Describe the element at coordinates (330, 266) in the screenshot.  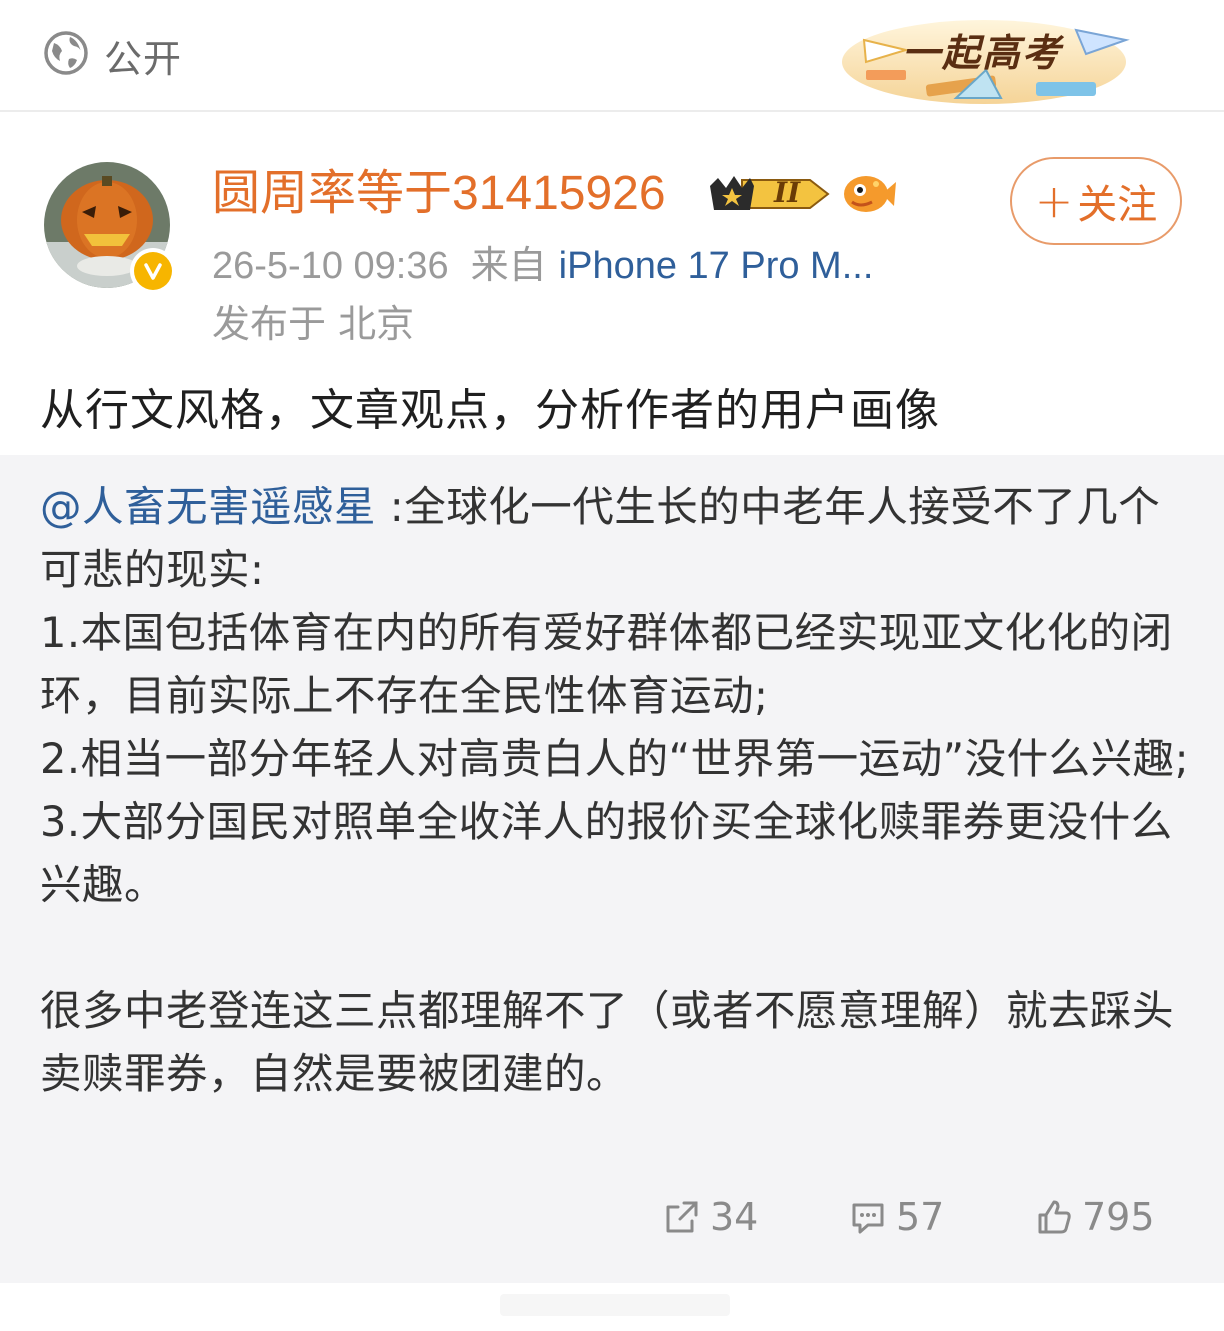
I see `post-timestamp: 26-5-10 09:36` at that location.